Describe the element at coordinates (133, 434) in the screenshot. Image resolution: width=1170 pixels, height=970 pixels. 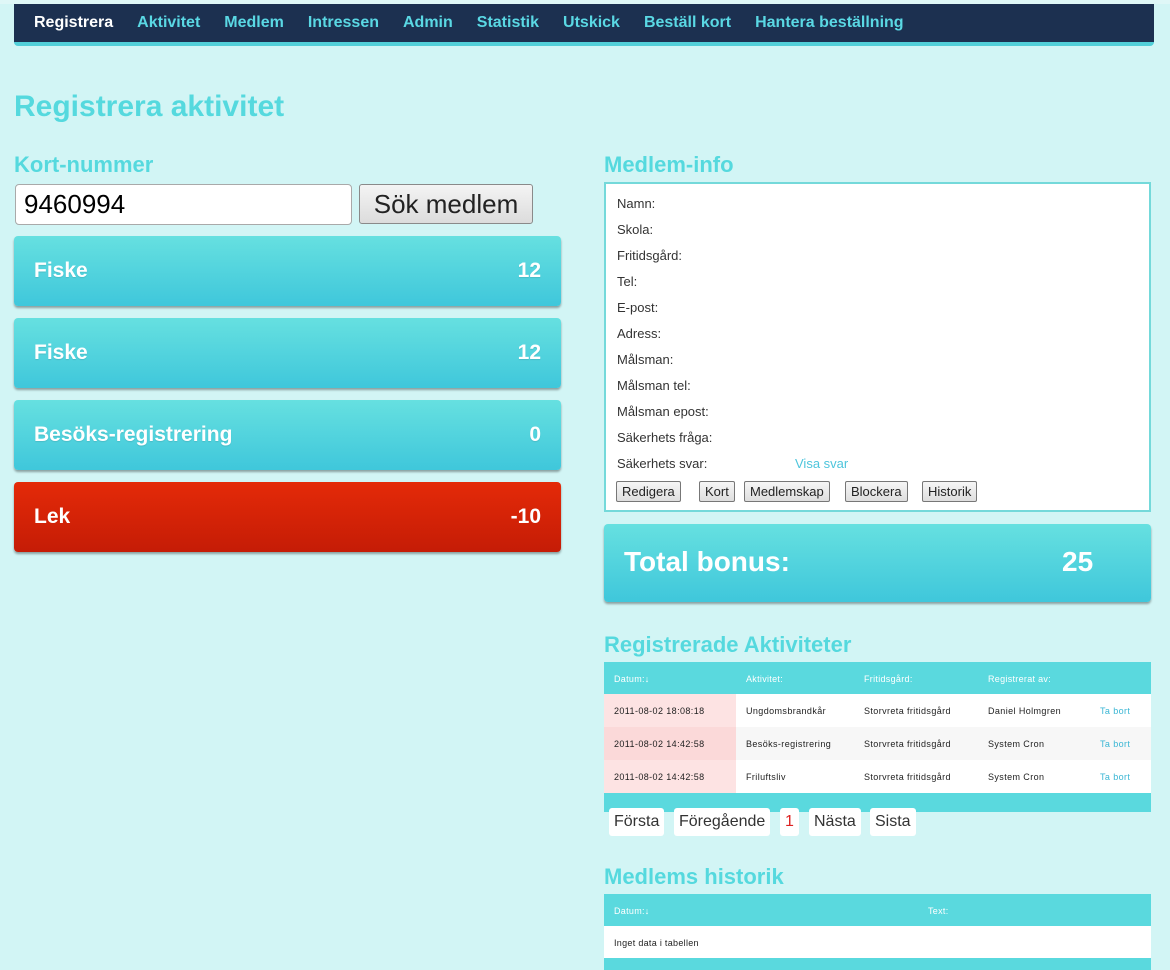
I see `activity-name: Besöks-registrering` at that location.